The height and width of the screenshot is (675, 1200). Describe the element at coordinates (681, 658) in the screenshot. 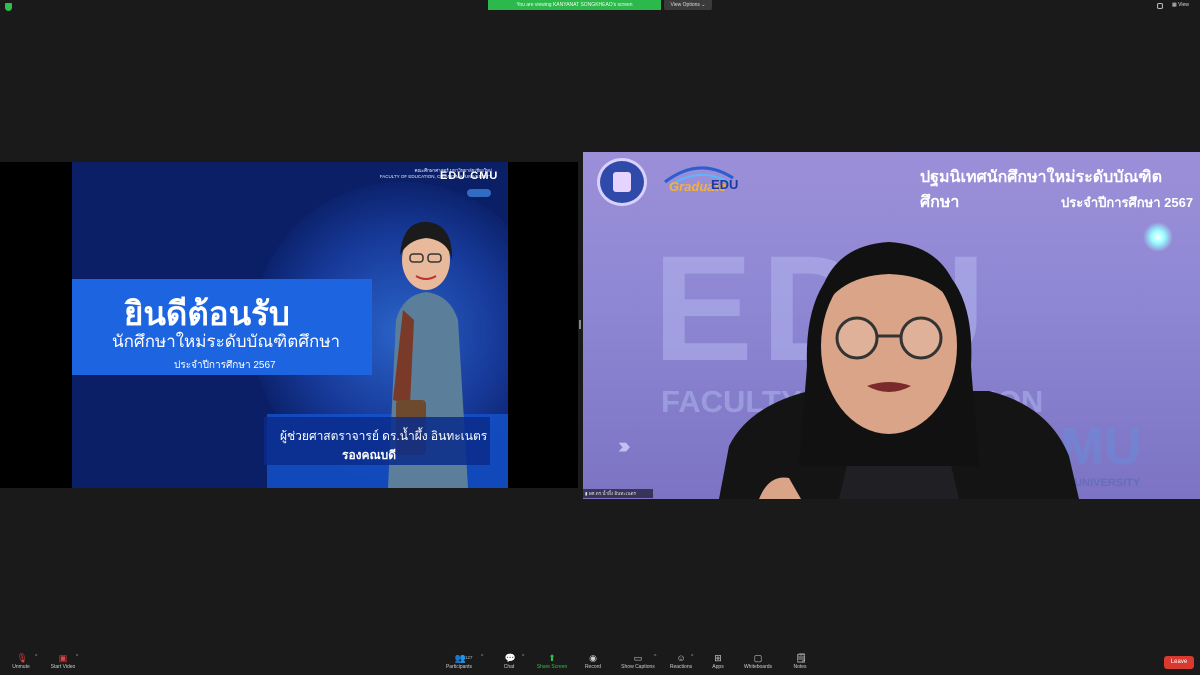

I see `reactions-icon: ☺` at that location.